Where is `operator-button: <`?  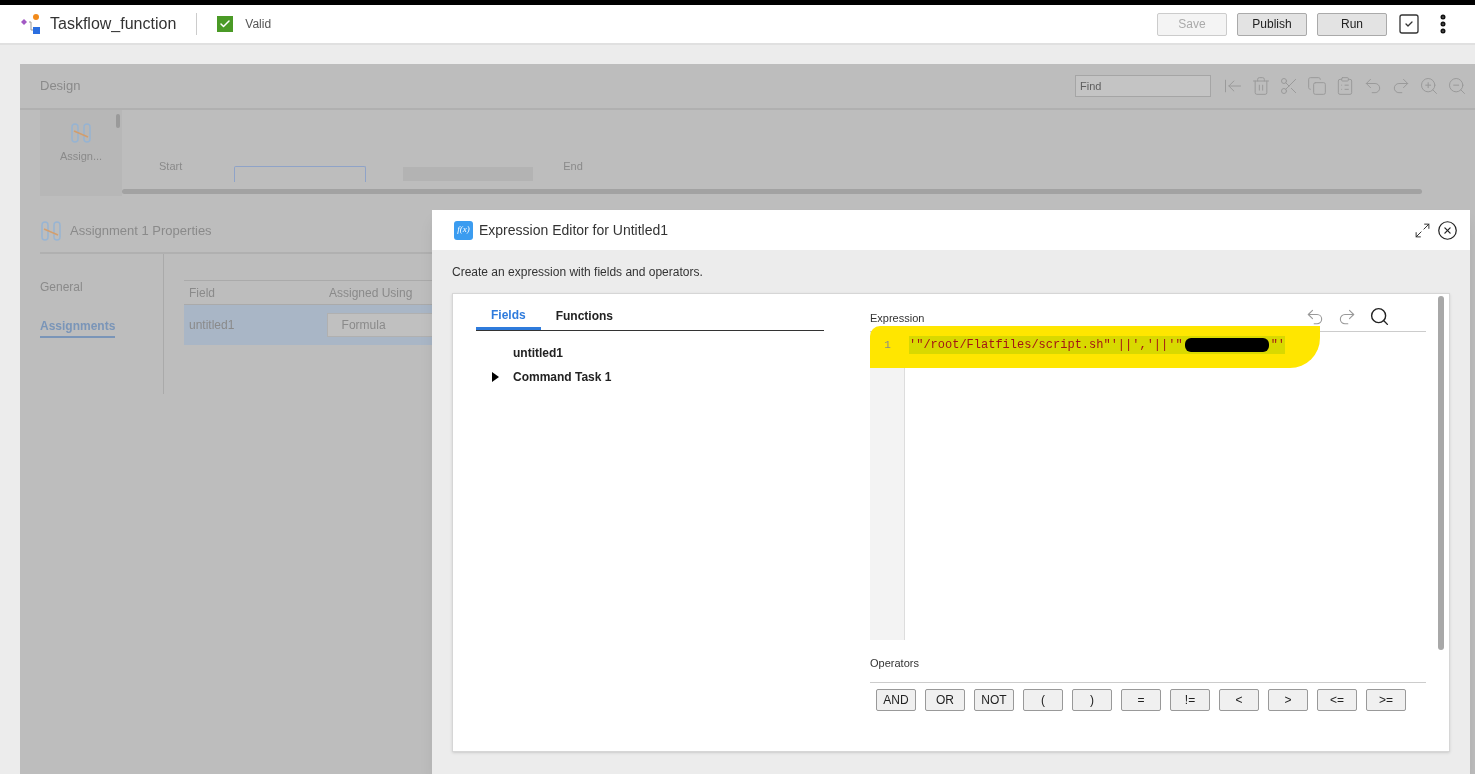 operator-button: < is located at coordinates (1239, 700).